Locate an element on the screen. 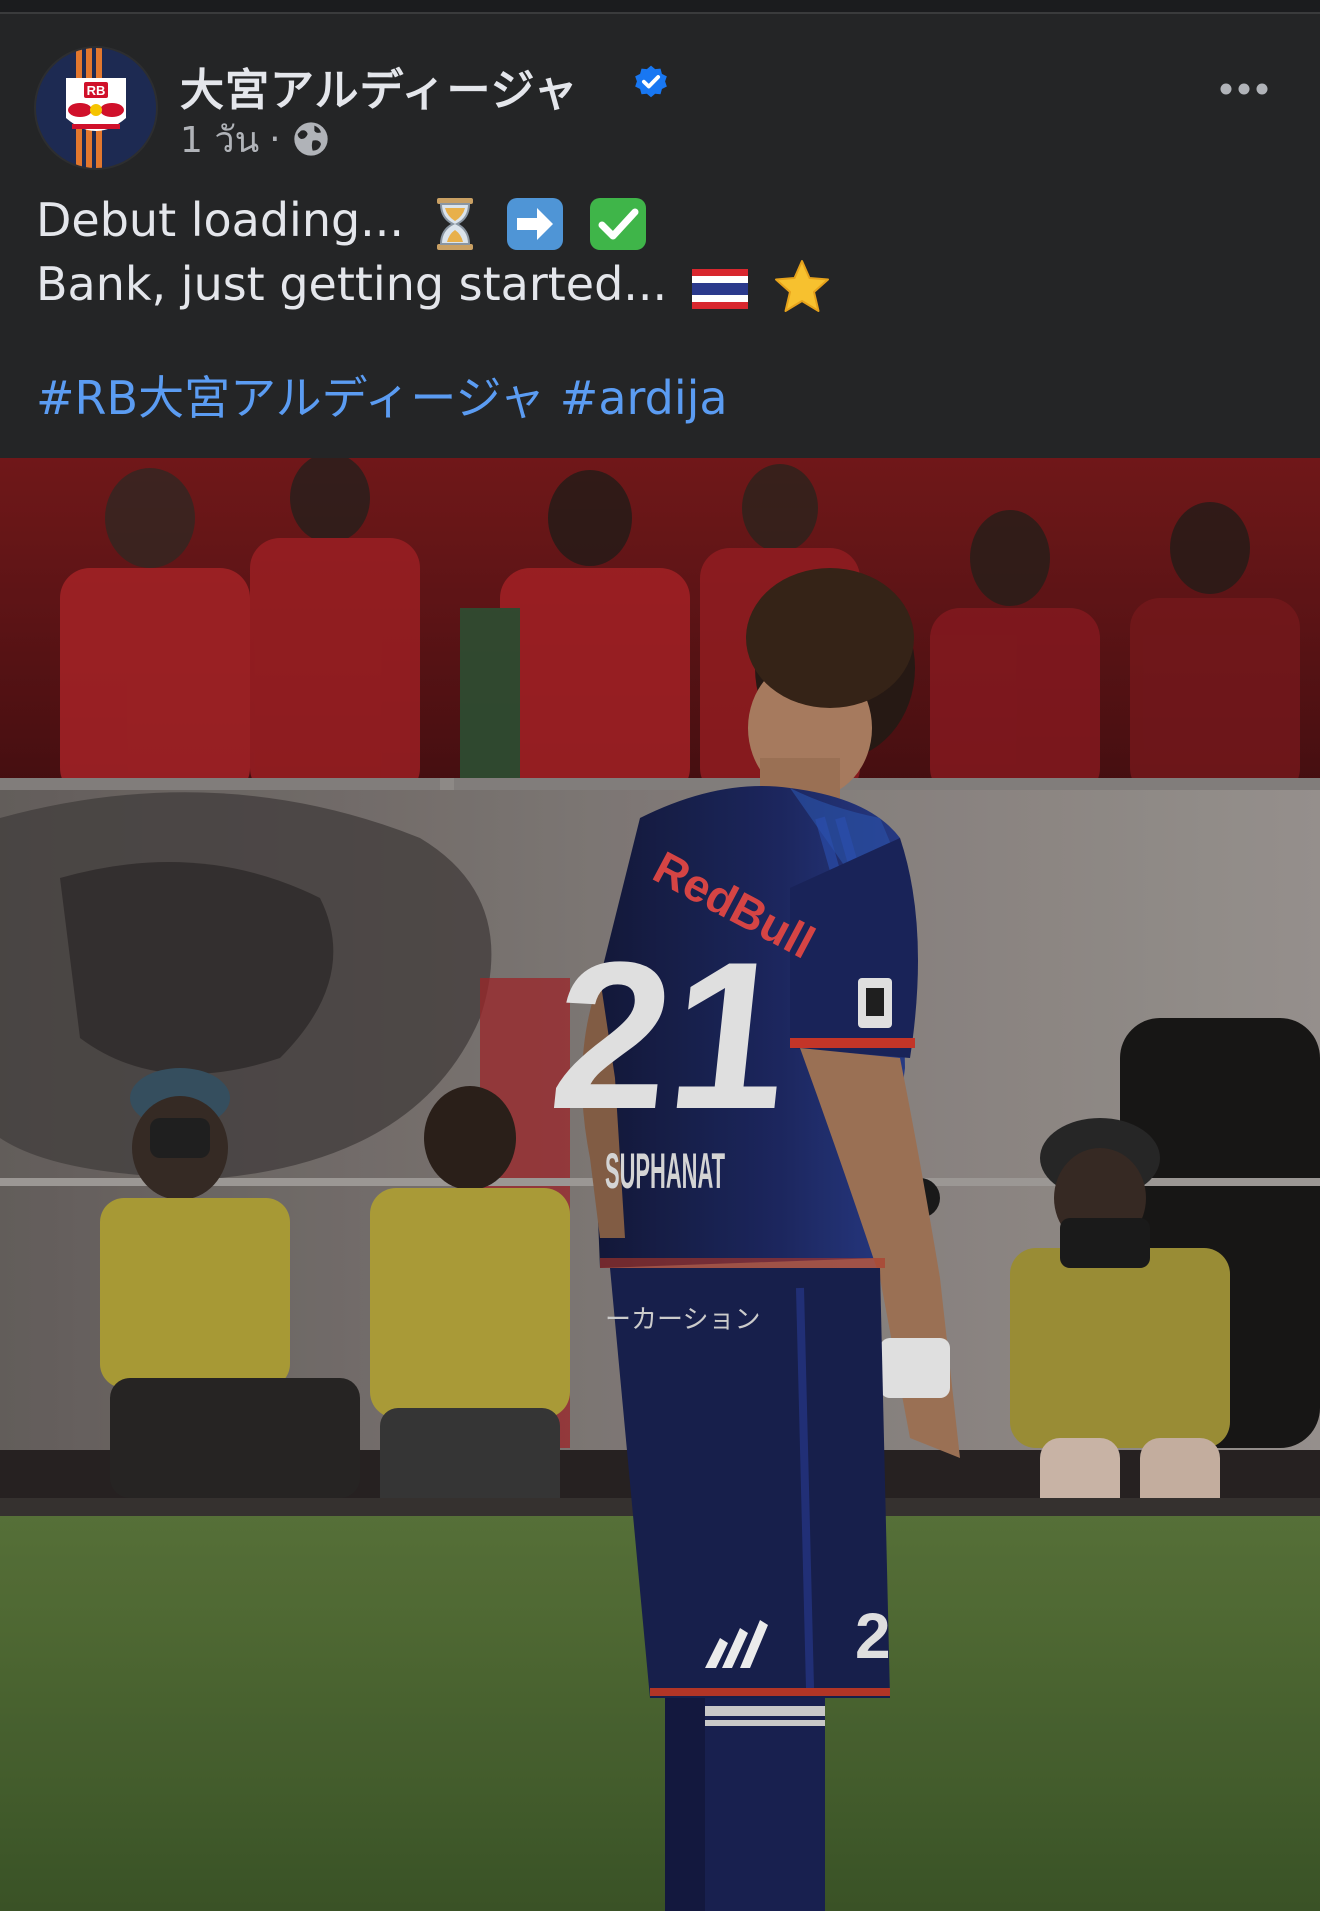 Image resolution: width=1320 pixels, height=1911 pixels. page-name: 大宮アルディージャ is located at coordinates (379, 86).